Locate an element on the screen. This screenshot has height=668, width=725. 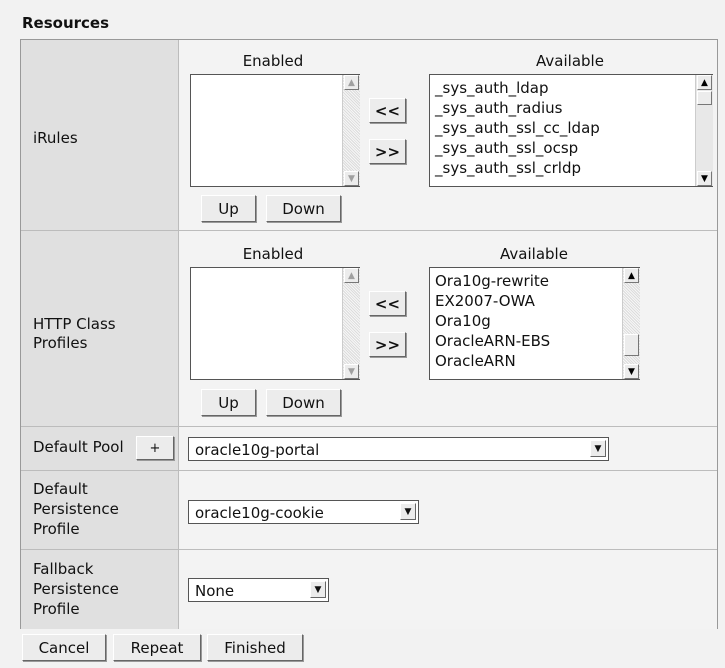
irules-enabled-scrollbar: ▲ ▼ is located at coordinates (351, 130).